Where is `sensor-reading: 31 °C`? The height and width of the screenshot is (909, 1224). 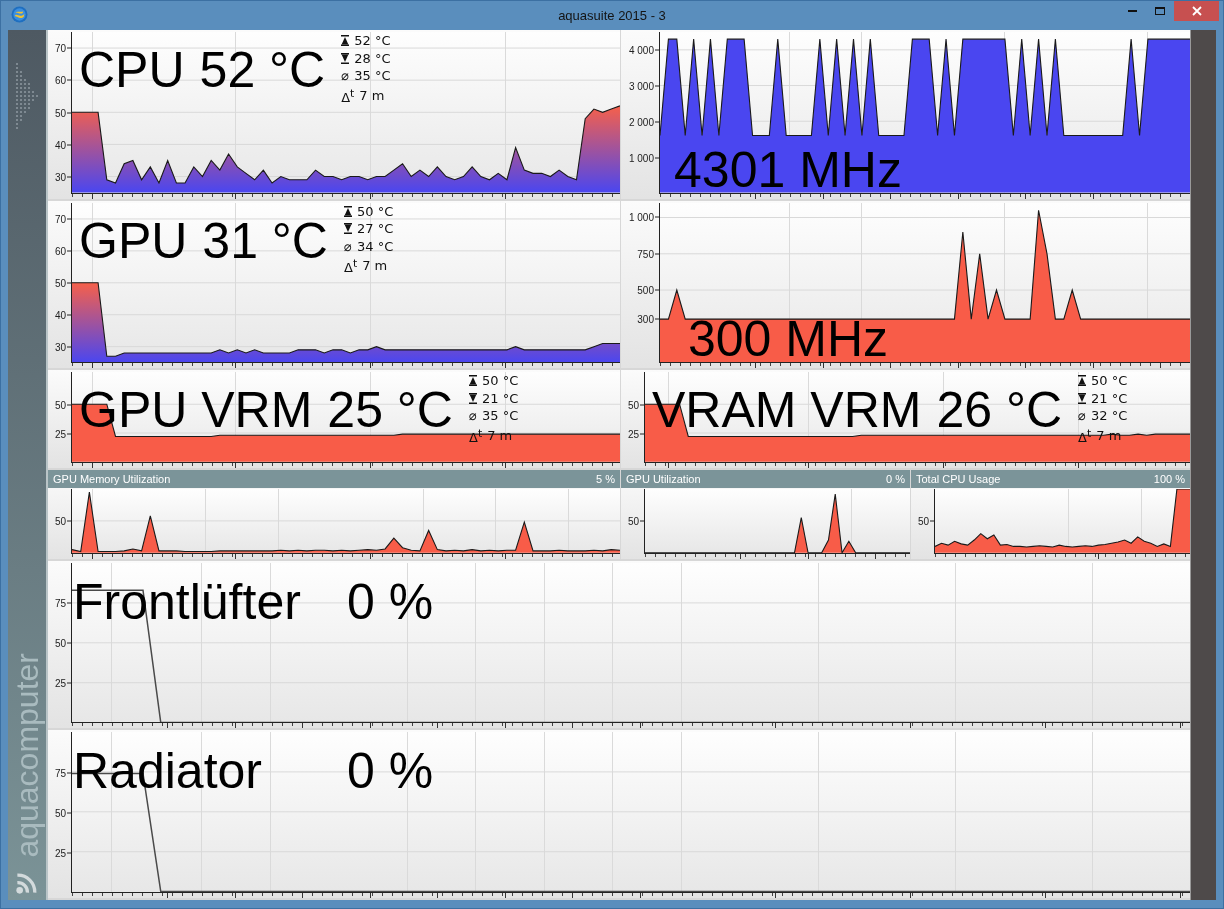
sensor-reading: 31 °C is located at coordinates (265, 240).